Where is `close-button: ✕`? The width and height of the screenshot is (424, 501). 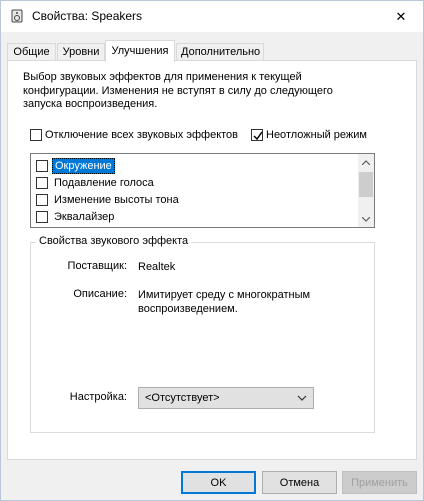 close-button: ✕ is located at coordinates (401, 16).